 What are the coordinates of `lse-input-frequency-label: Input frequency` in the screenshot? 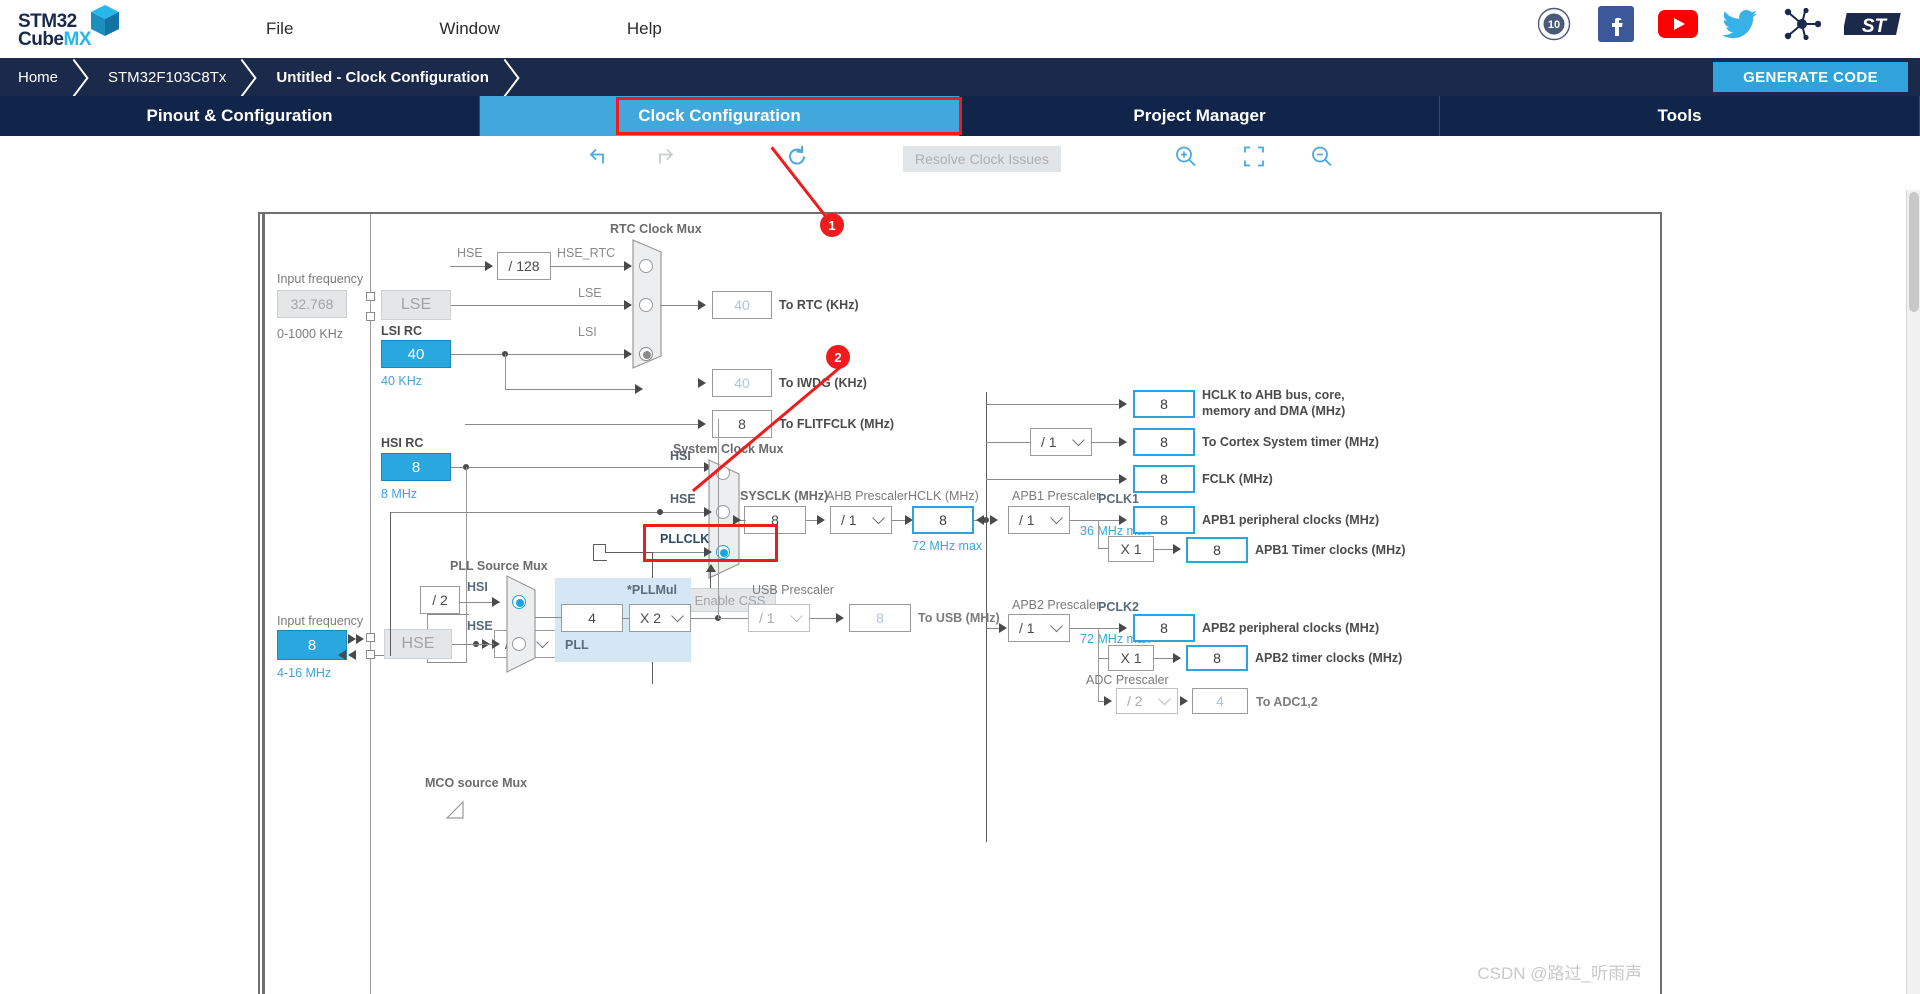 It's located at (320, 279).